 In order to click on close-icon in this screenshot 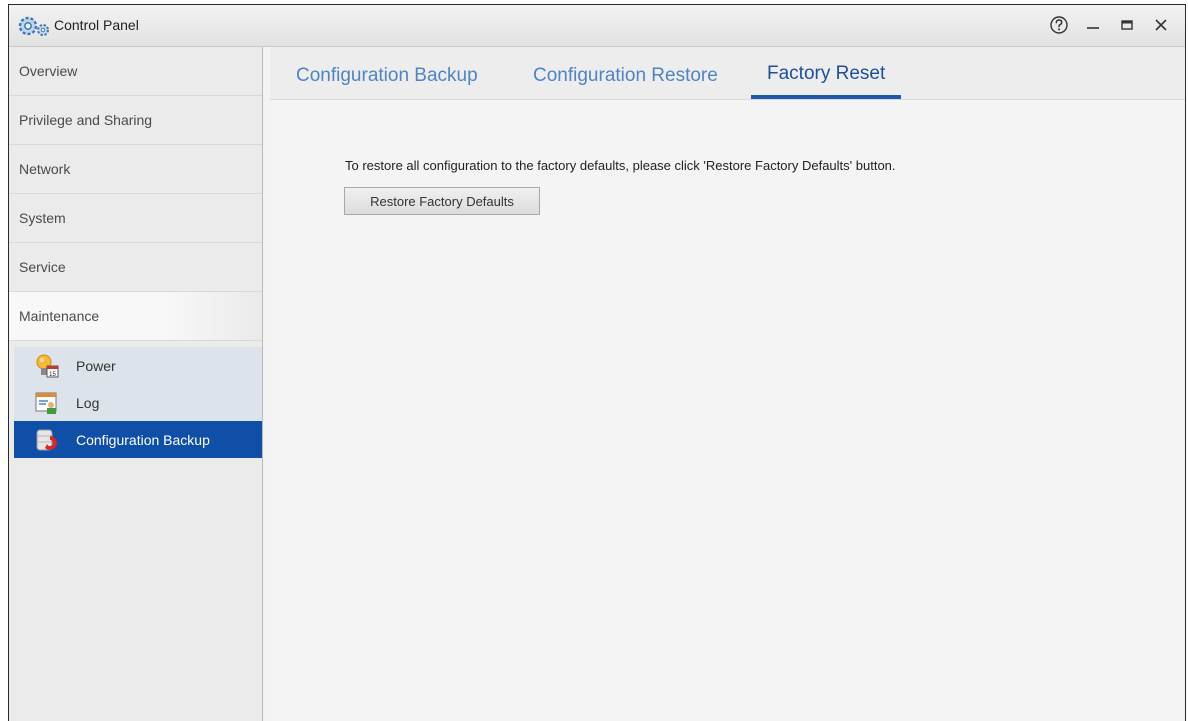, I will do `click(1161, 25)`.